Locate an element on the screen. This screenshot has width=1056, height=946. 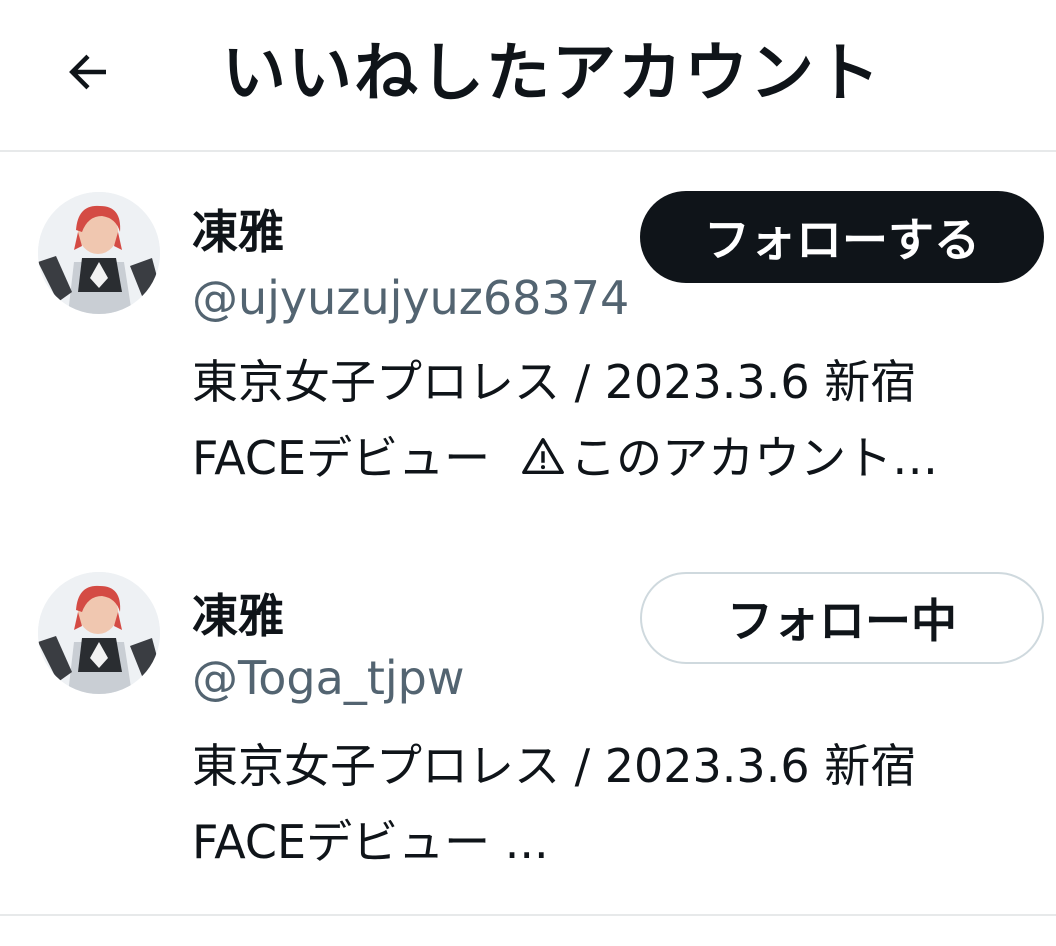
back-button is located at coordinates (88, 72).